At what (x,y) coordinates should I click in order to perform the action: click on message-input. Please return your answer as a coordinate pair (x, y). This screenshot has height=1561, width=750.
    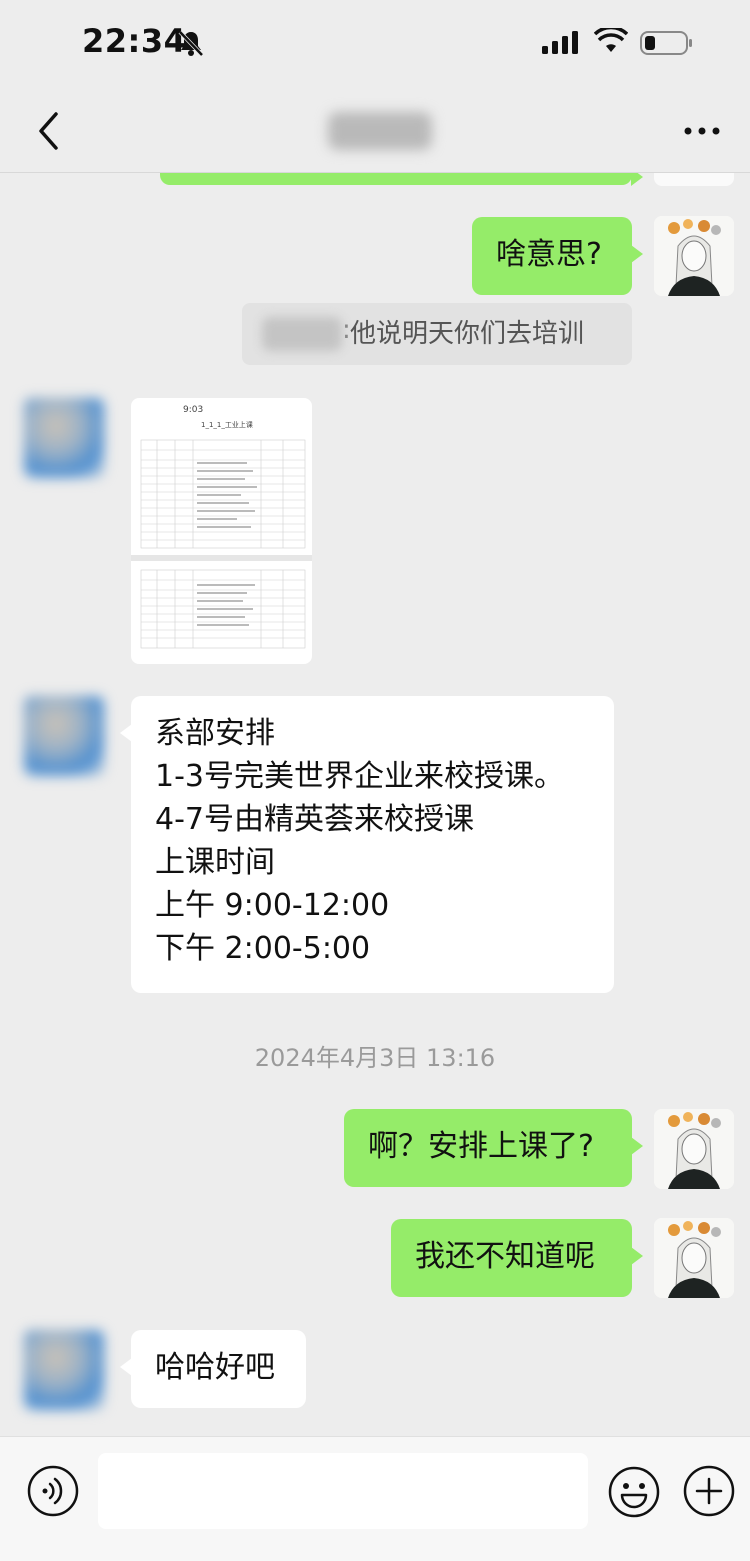
    Looking at the image, I should click on (343, 1491).